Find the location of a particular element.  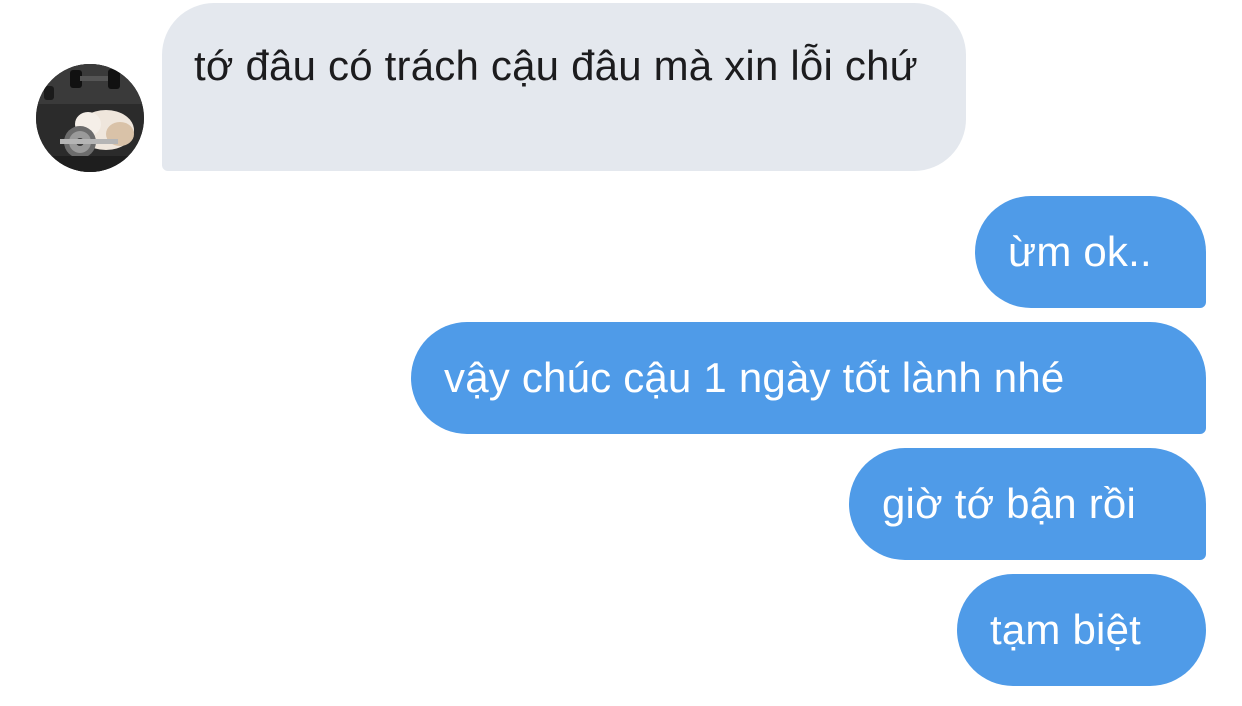

kitten-with-dumbbell-avatar-icon is located at coordinates (90, 118).